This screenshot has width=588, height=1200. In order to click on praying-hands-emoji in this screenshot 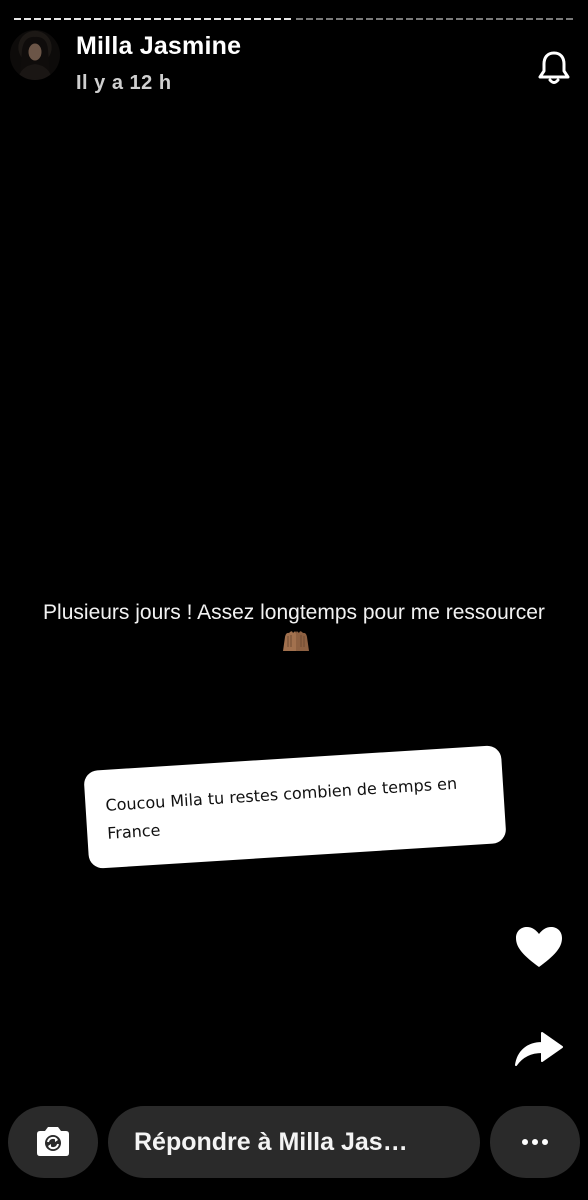, I will do `click(296, 645)`.